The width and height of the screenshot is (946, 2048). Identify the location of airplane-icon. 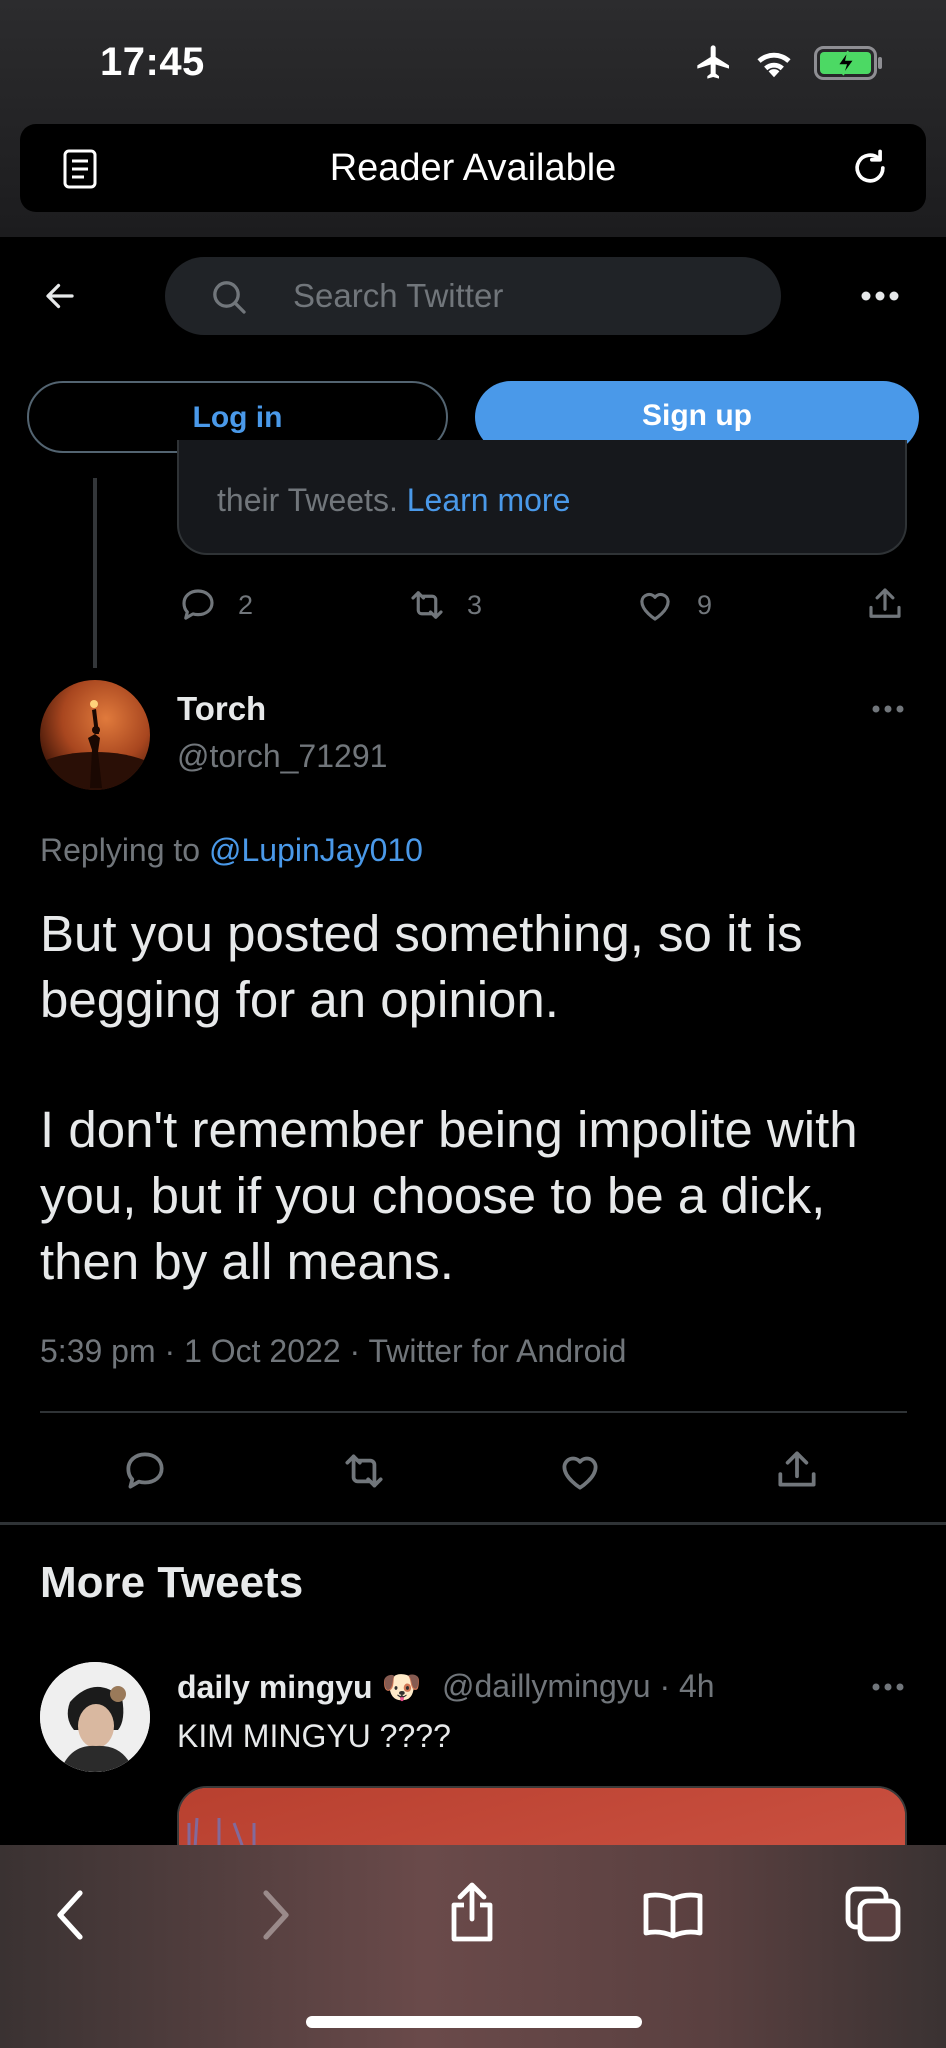
(714, 62).